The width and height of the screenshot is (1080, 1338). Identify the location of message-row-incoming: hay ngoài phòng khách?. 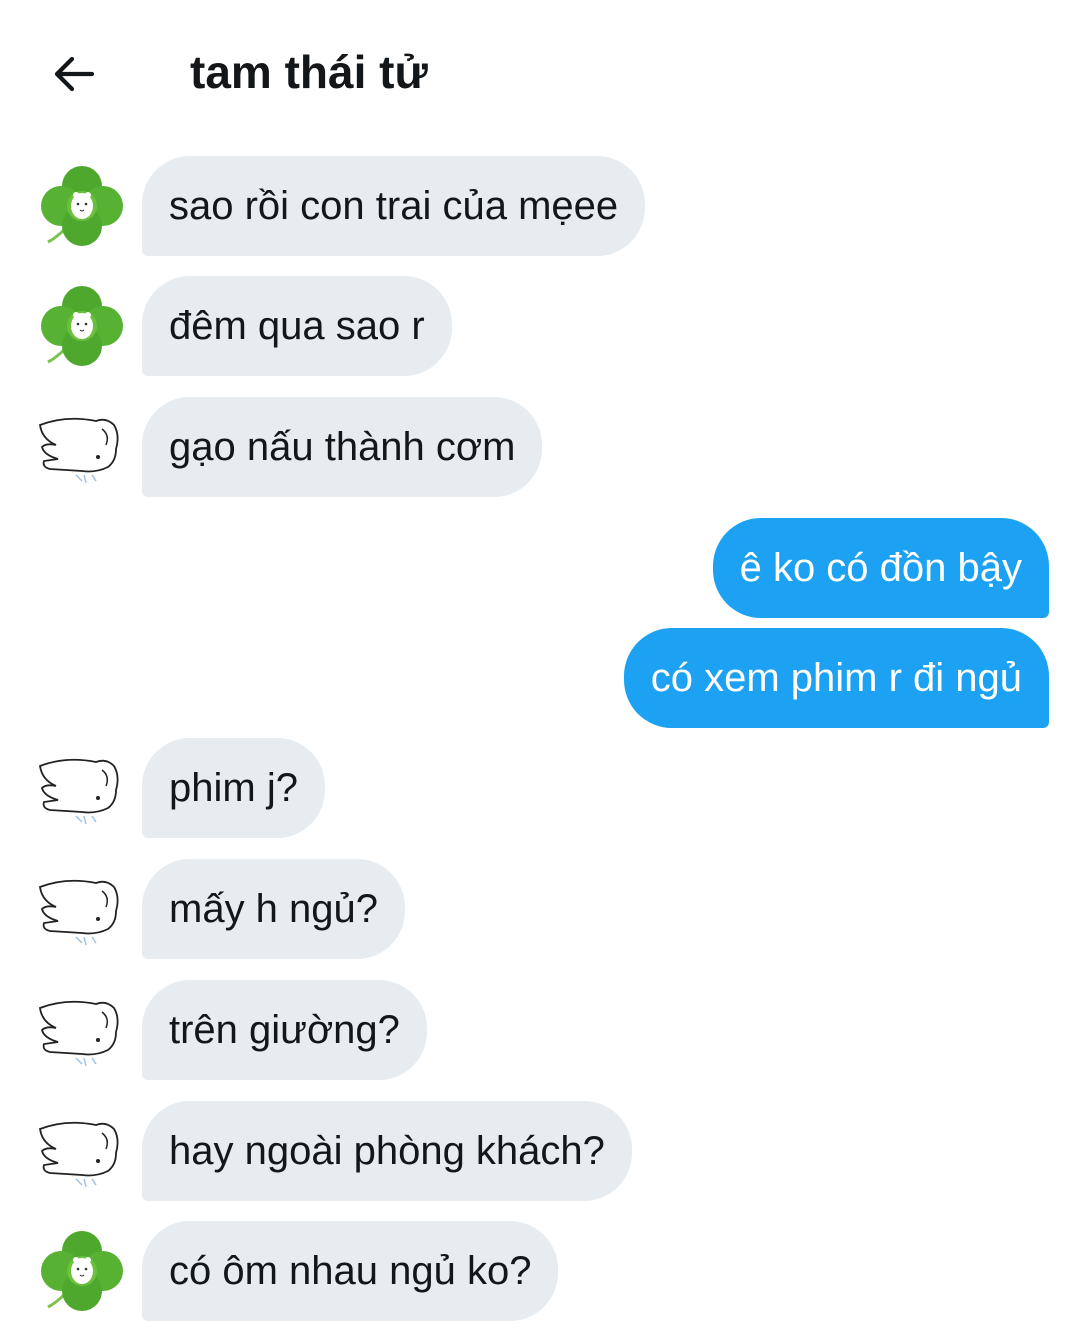
(540, 1151).